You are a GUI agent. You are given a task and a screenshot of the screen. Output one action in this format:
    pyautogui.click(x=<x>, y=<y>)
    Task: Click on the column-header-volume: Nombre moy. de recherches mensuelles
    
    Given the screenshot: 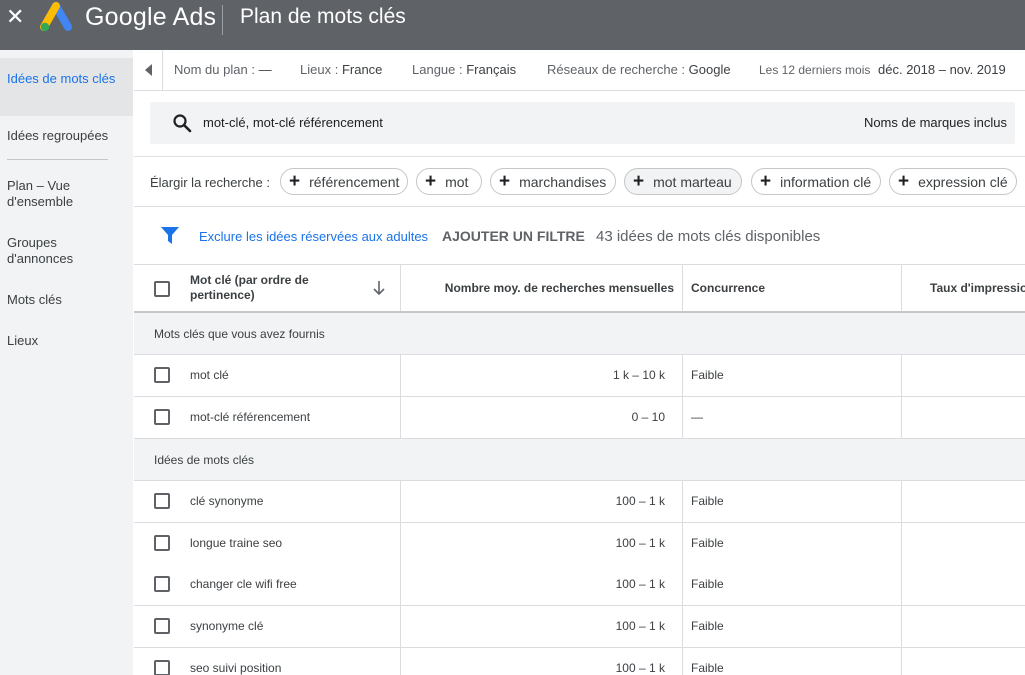 What is the action you would take?
    pyautogui.click(x=542, y=288)
    